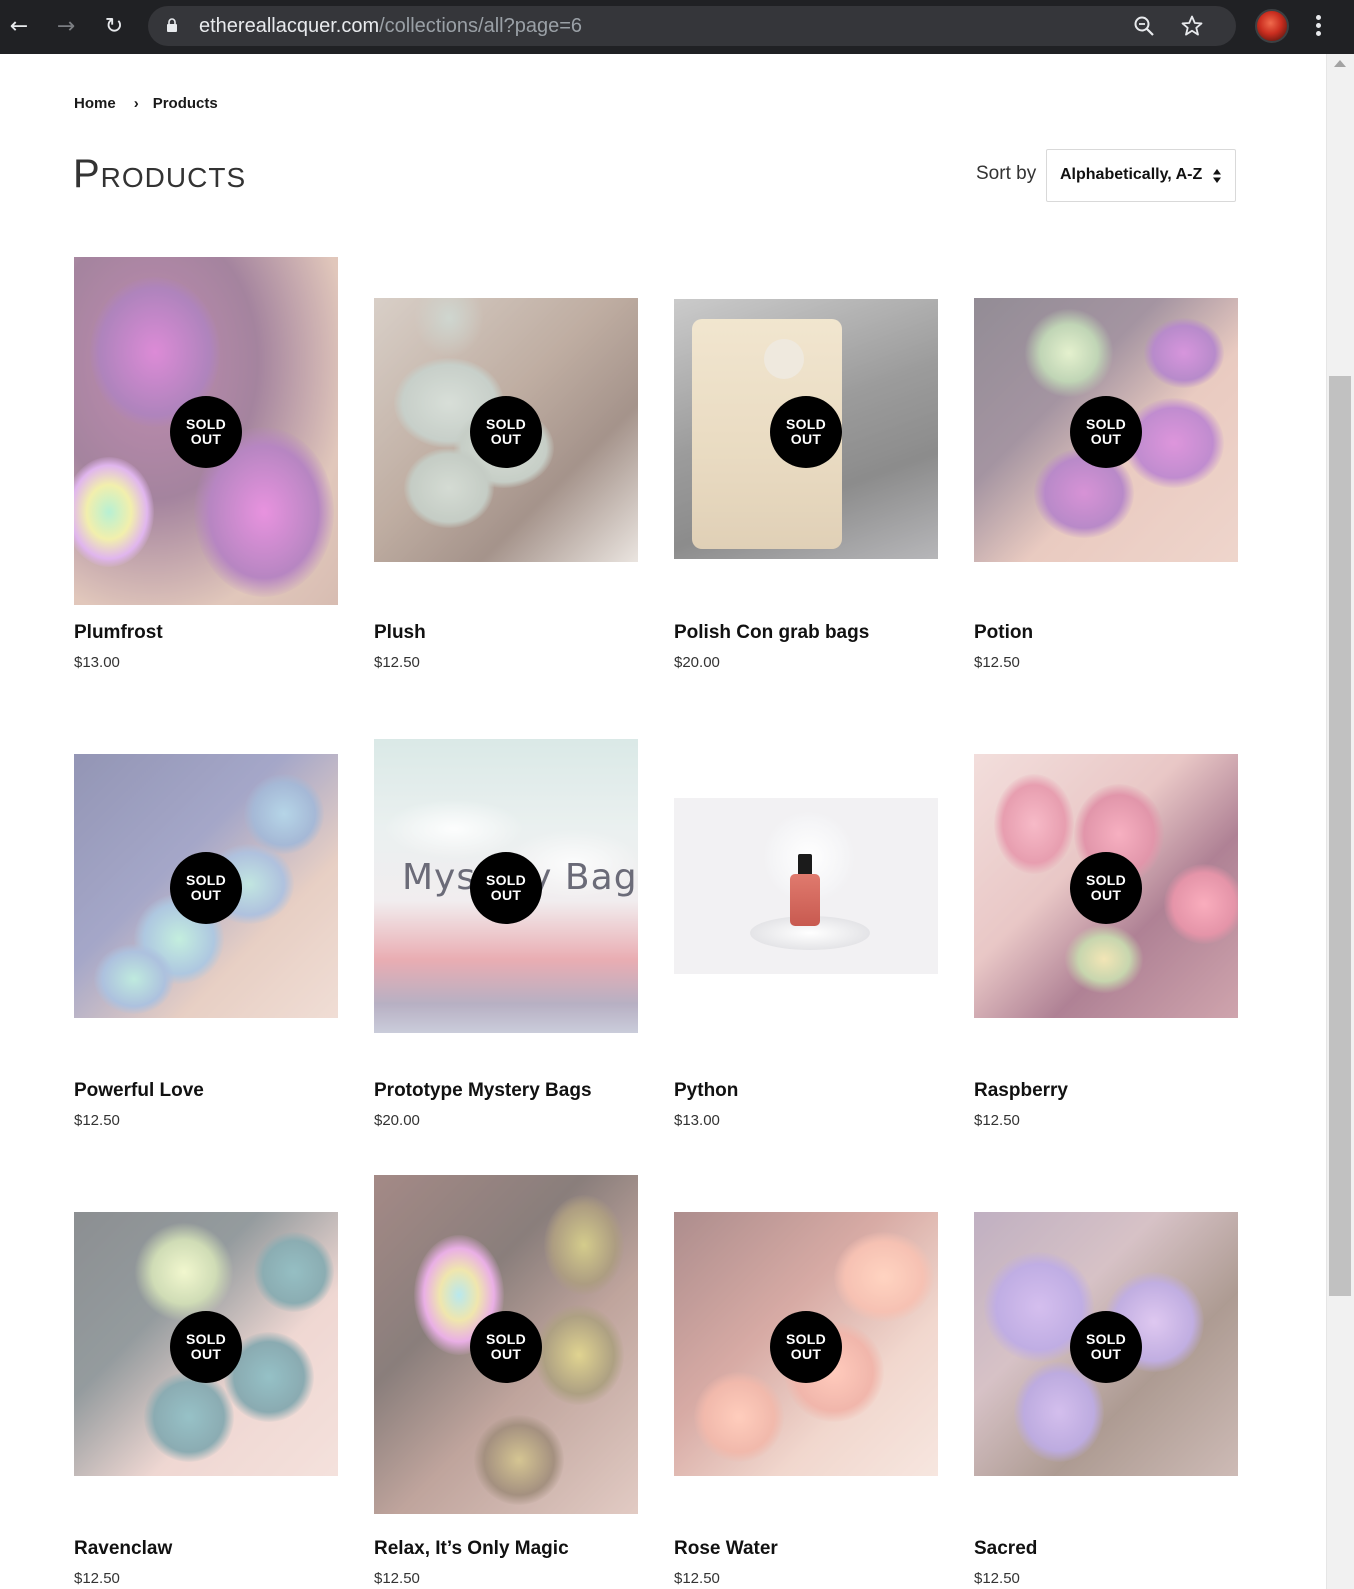  Describe the element at coordinates (114, 27) in the screenshot. I see `reload-icon: ↻` at that location.